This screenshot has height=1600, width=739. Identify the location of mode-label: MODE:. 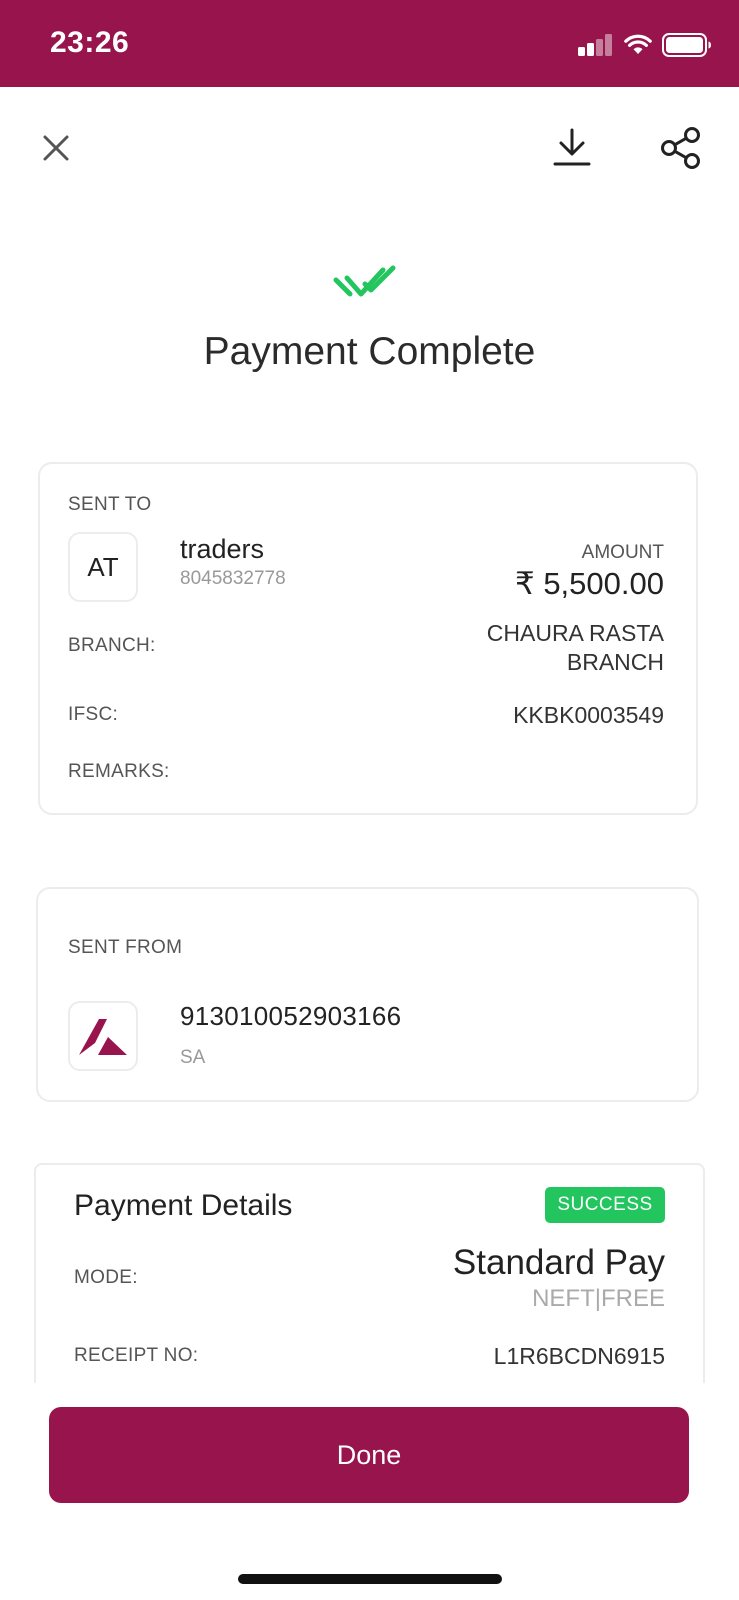
(106, 1277).